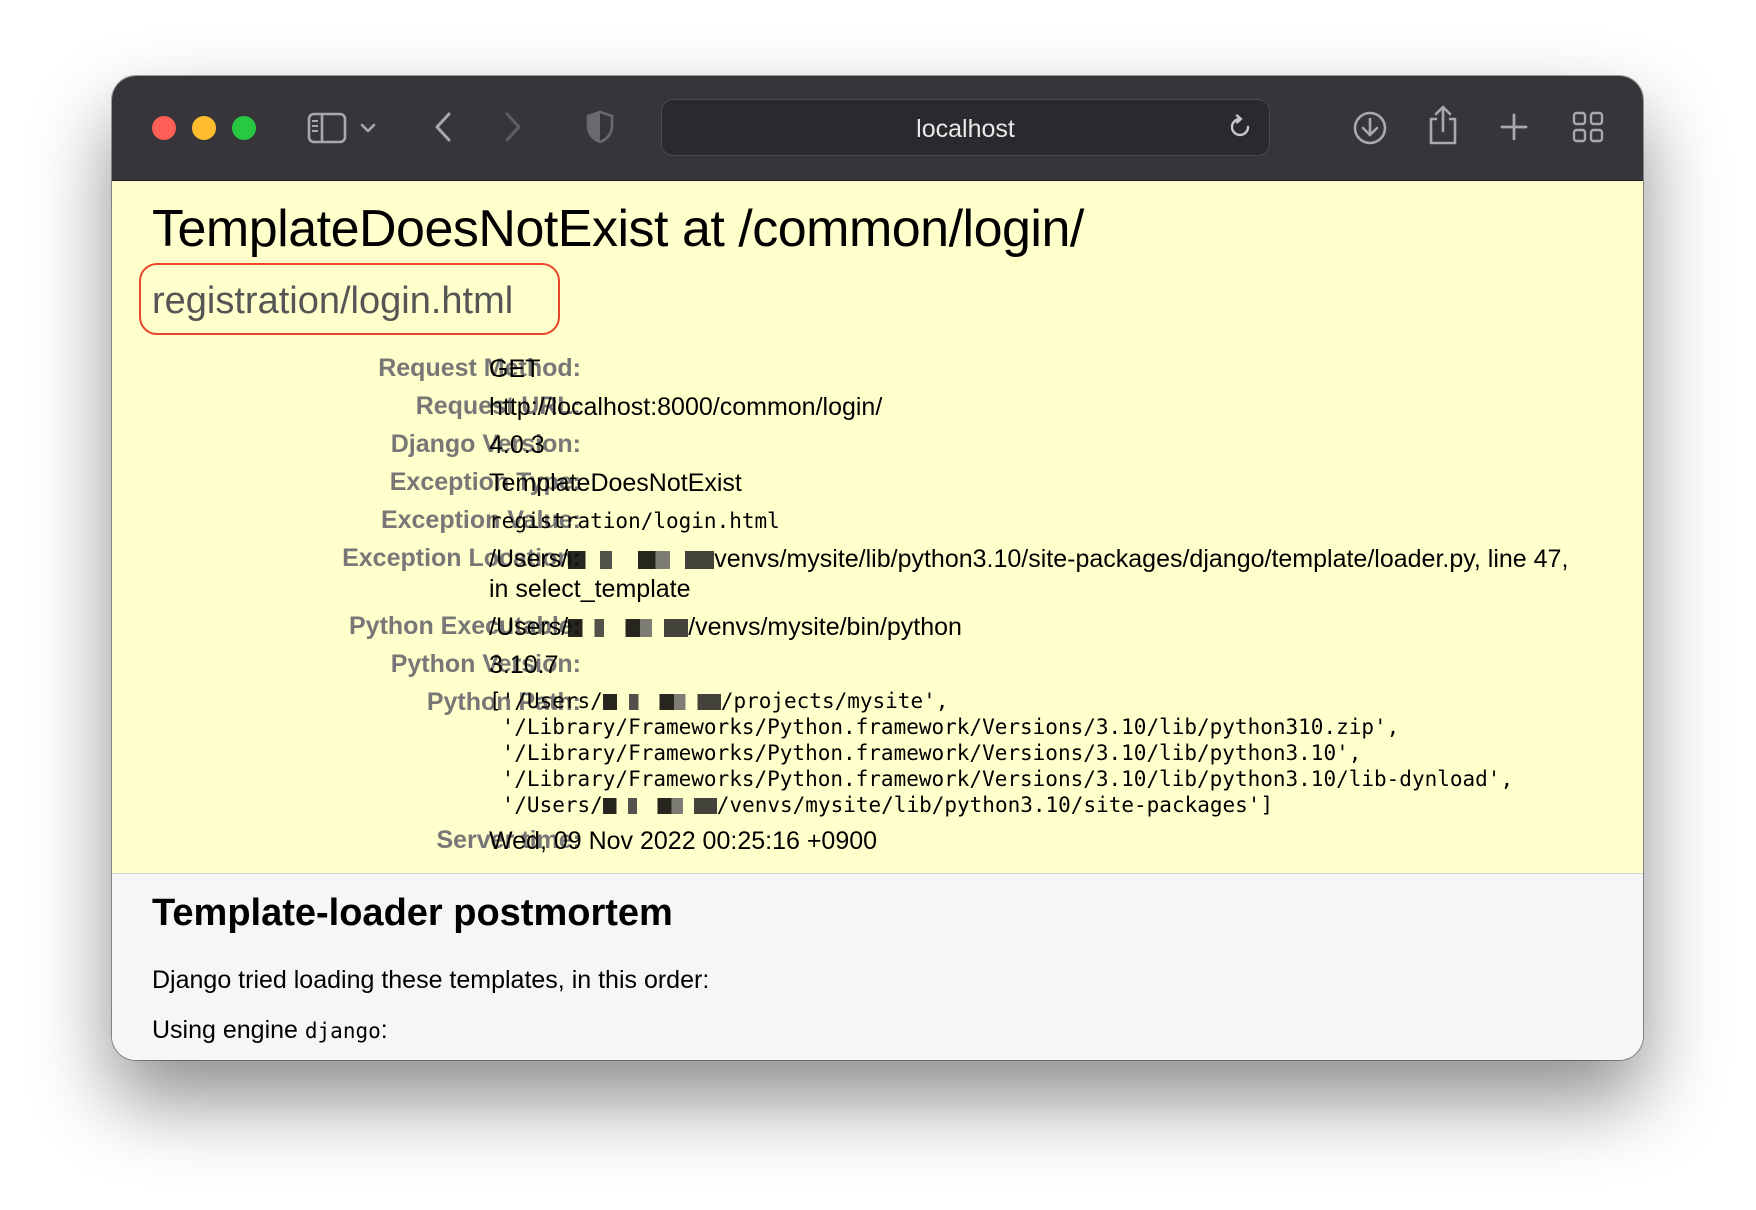 The image size is (1756, 1210). I want to click on path-continuation: in select_template, so click(590, 589).